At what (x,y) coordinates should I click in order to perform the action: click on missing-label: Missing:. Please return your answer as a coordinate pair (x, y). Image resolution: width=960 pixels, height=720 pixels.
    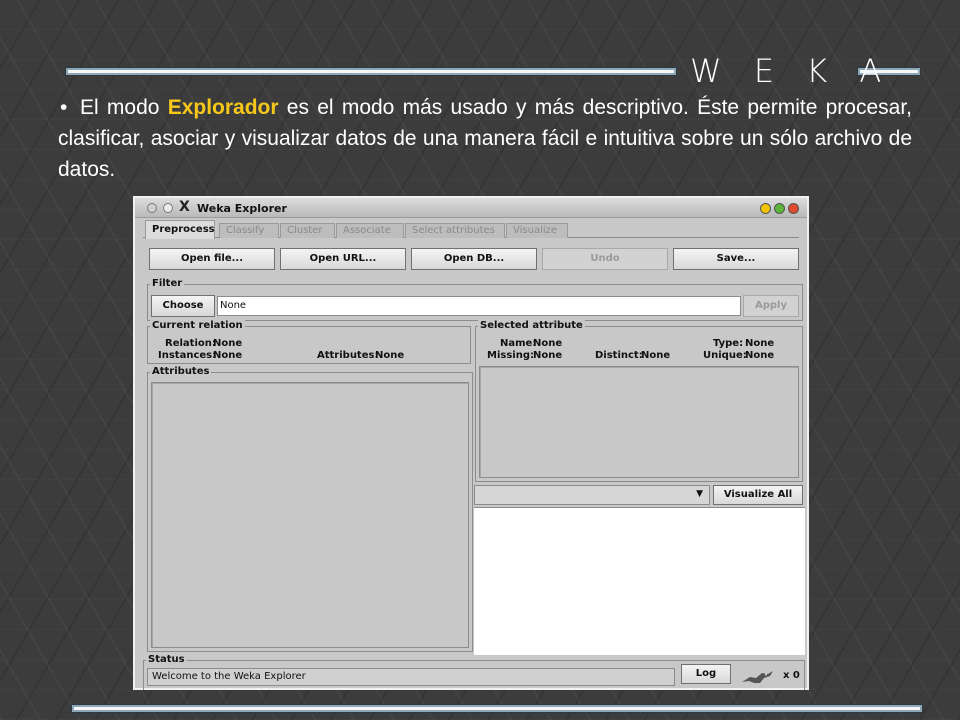
    Looking at the image, I should click on (510, 355).